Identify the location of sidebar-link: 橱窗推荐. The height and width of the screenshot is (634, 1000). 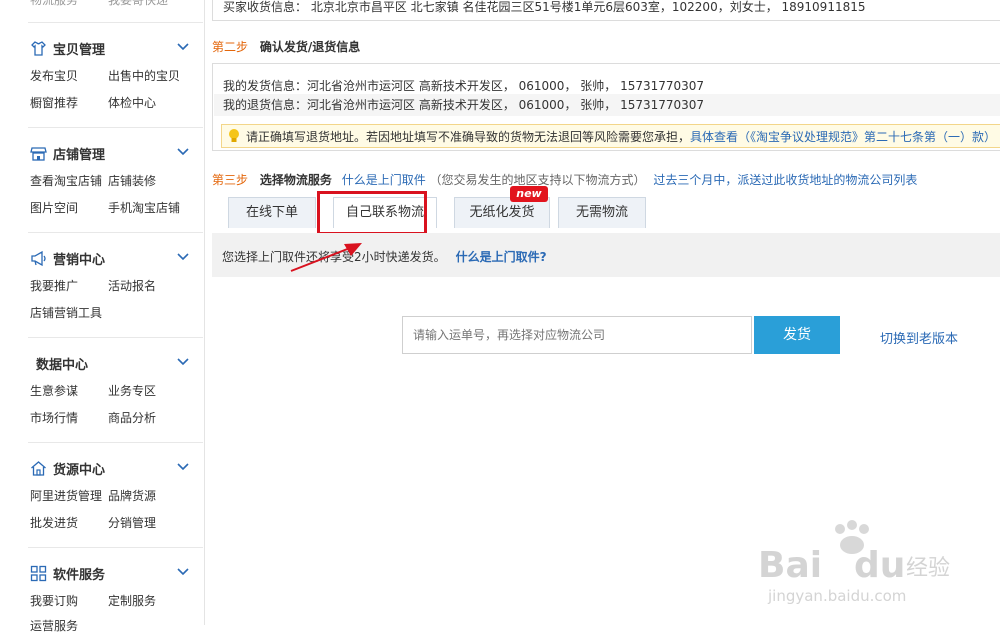
(54, 102).